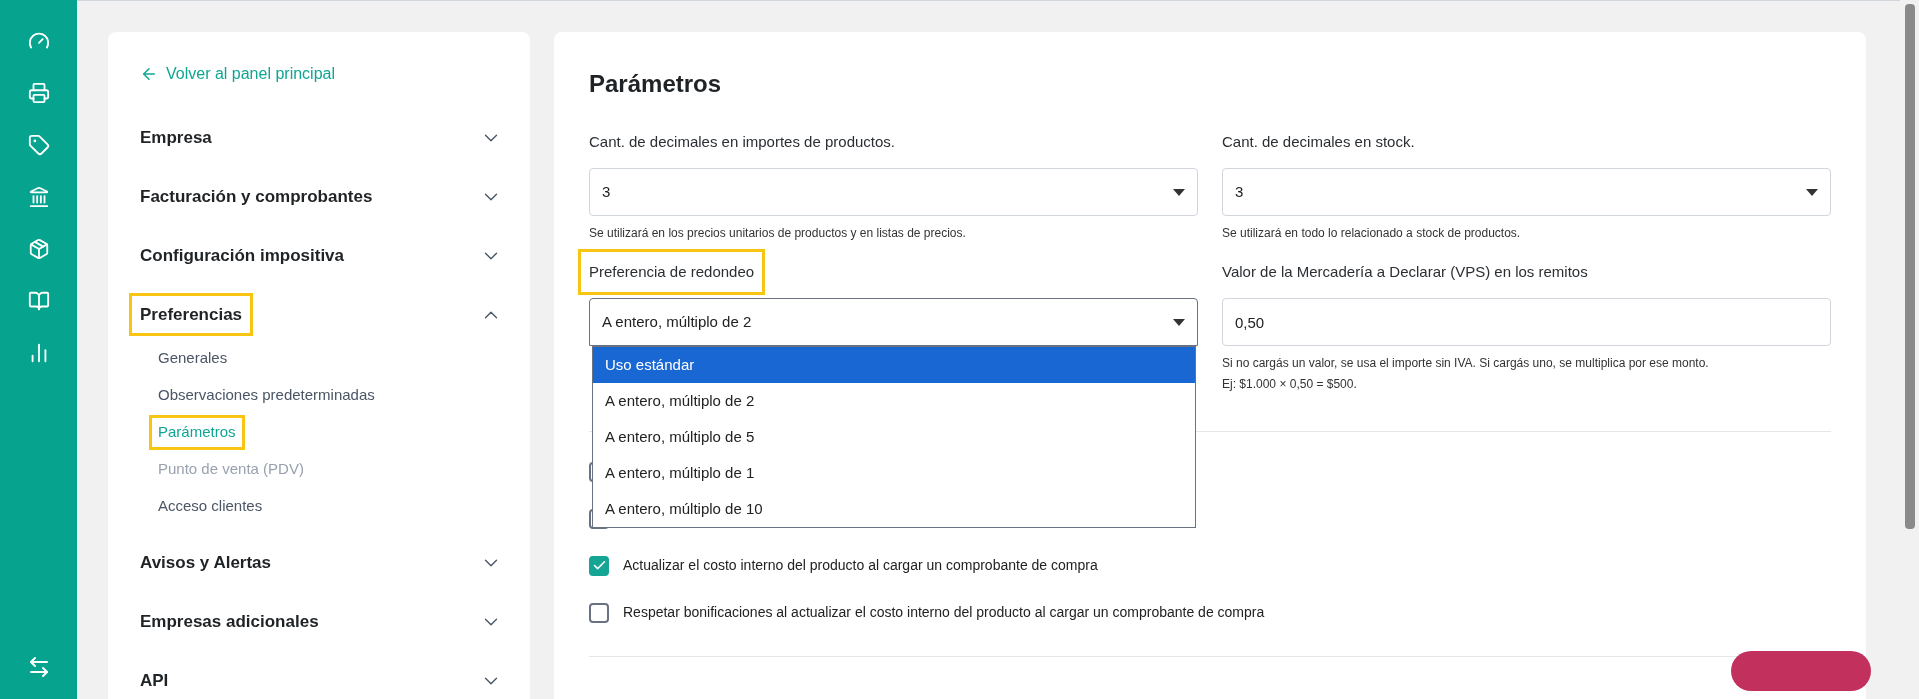  I want to click on checkbox-label: Respetar bonificaciones al actualizar el costo interno del producto al cargar un comprobante de compra, so click(944, 612).